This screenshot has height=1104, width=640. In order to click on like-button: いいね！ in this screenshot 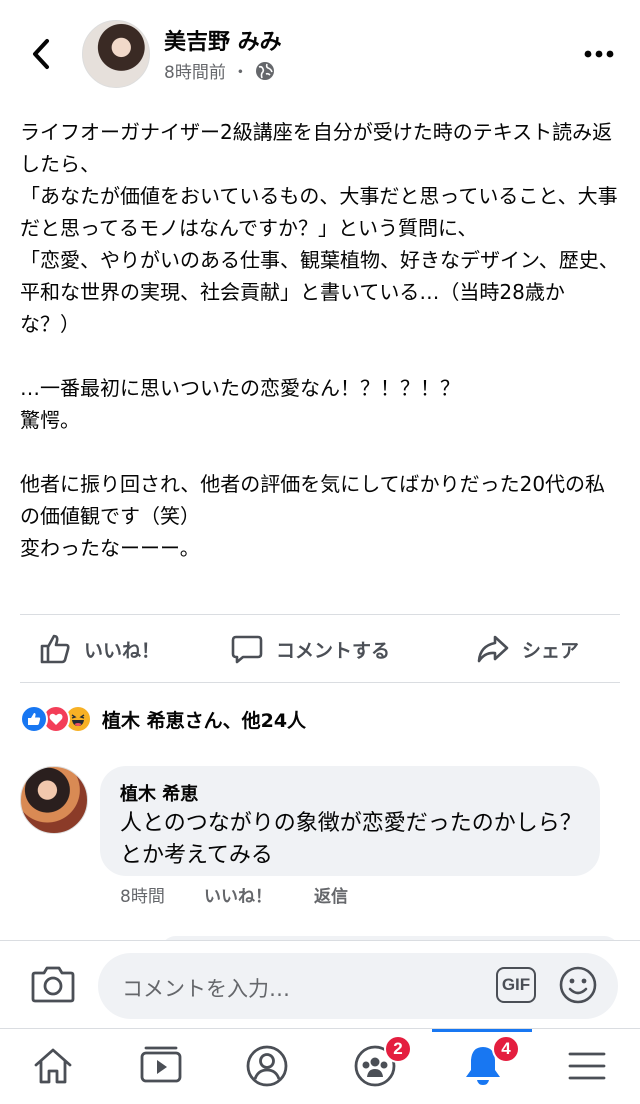, I will do `click(99, 649)`.